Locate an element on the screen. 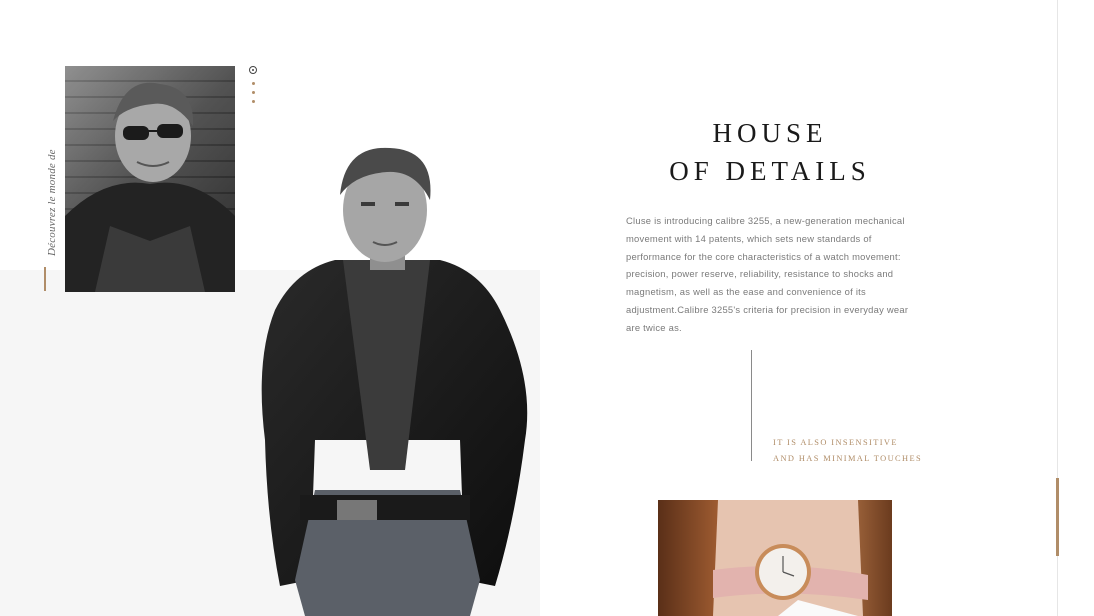 This screenshot has height=616, width=1094. scroll-indicator is located at coordinates (1057, 517).